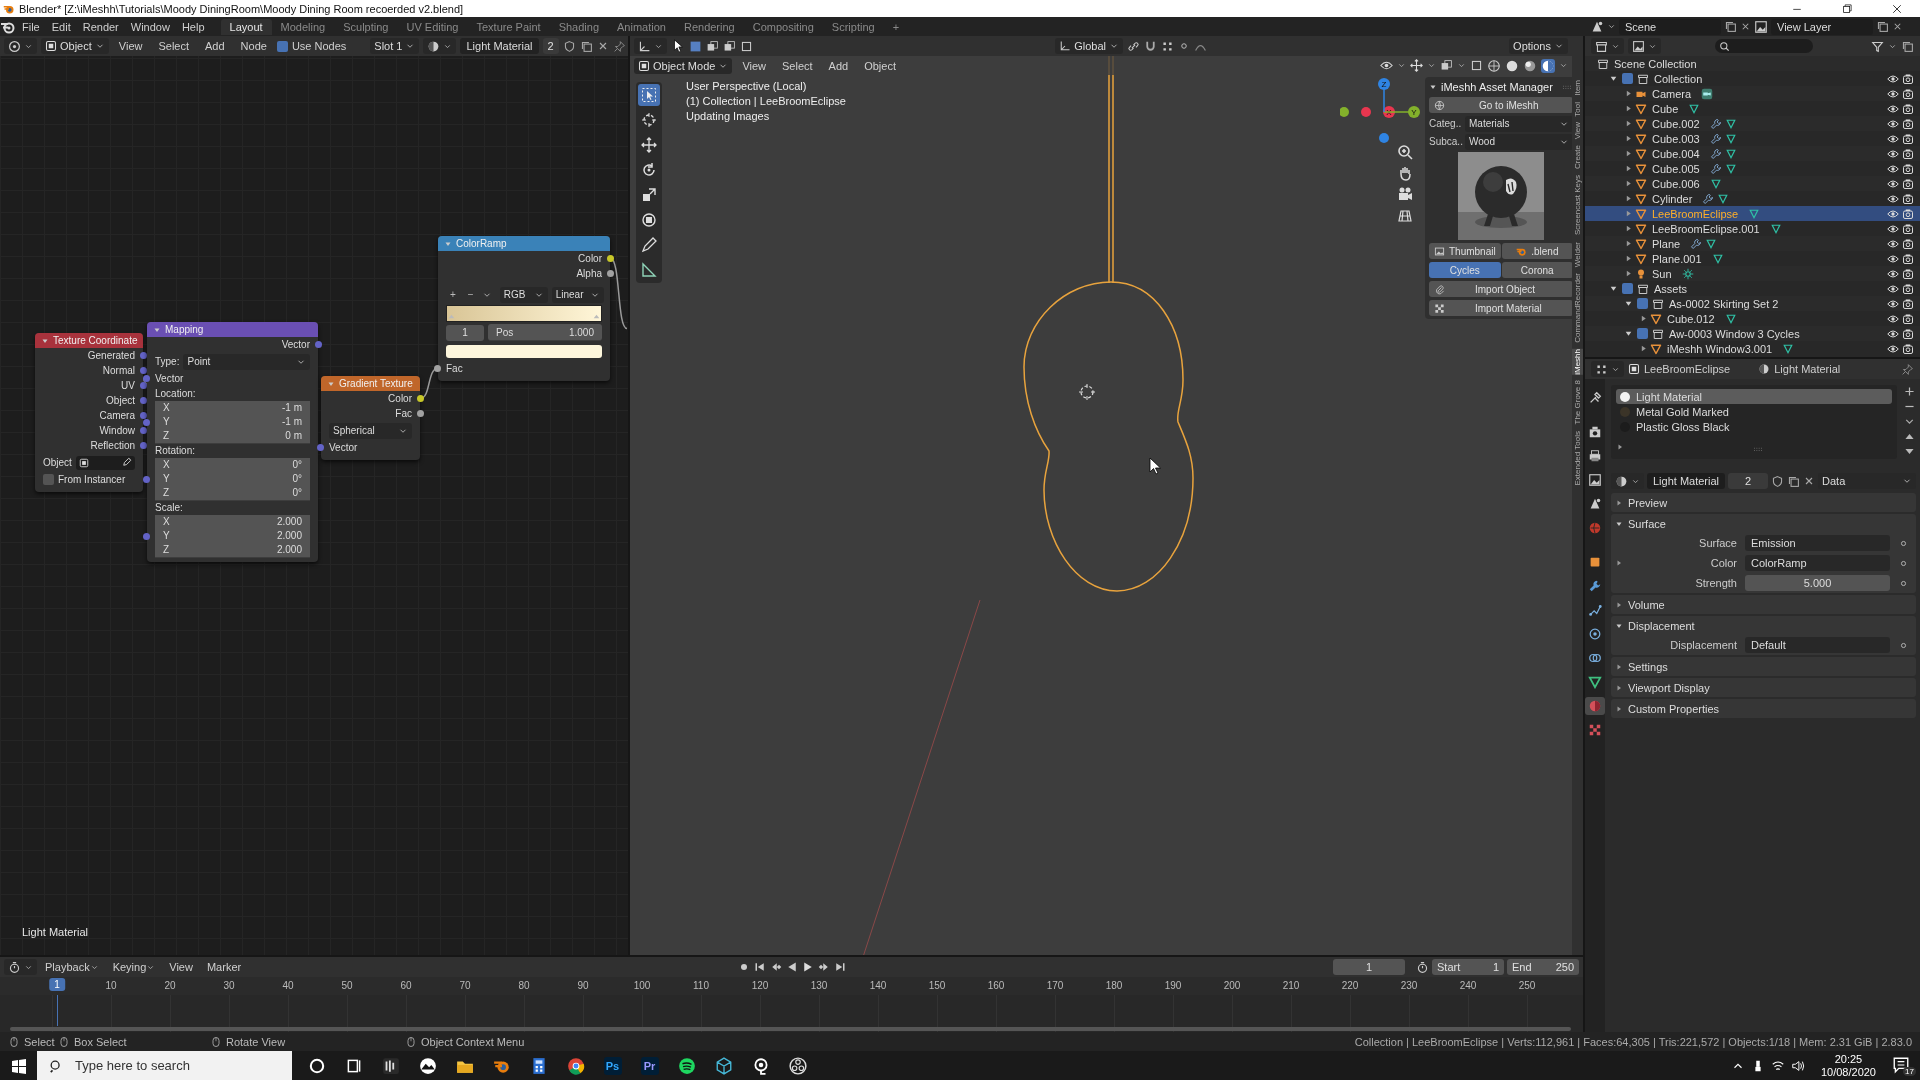 This screenshot has height=1080, width=1920. Describe the element at coordinates (524, 243) in the screenshot. I see `node-header: ColorRamp` at that location.